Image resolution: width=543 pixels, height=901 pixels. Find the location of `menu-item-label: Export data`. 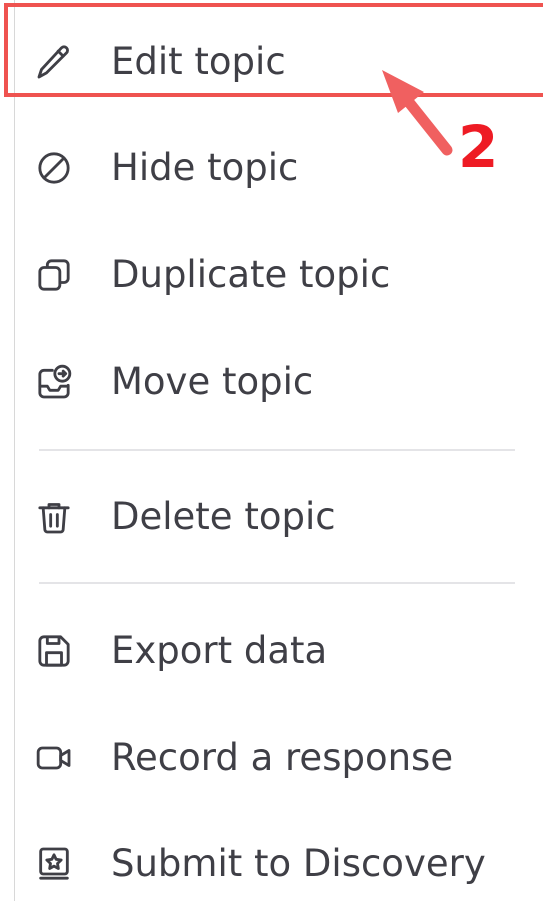

menu-item-label: Export data is located at coordinates (219, 650).